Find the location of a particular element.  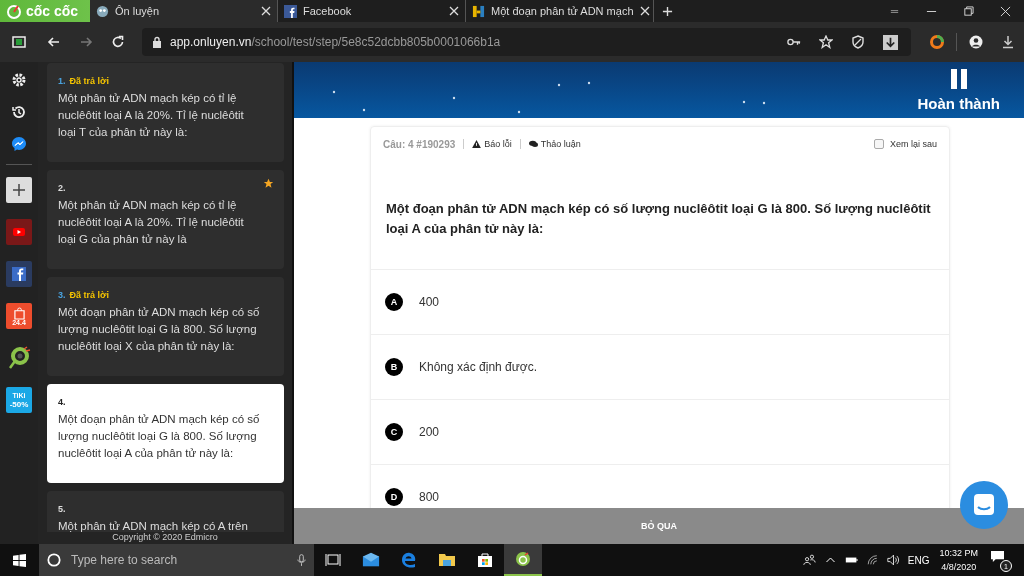

question-card: 2. Một phân tử ADN mạch kép có tỉ lệ nuclêôtit loại A là 20%. Tỉ lệ nuclêôtit loại G của phân tử này là is located at coordinates (165, 219).